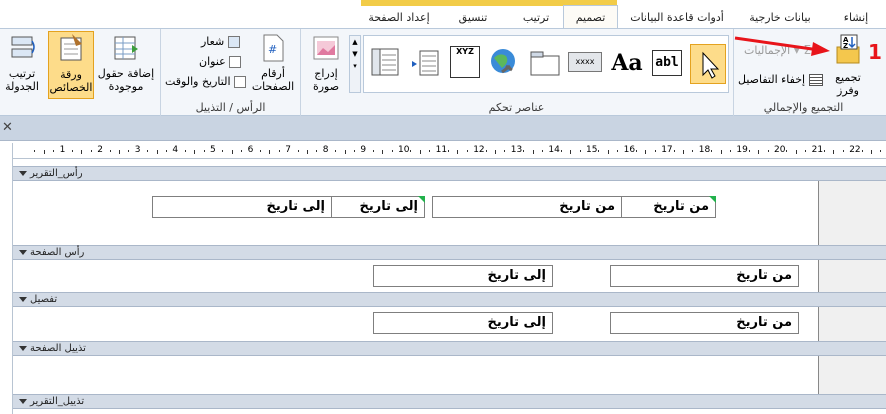  I want to click on ruler-number: 5, so click(213, 150).